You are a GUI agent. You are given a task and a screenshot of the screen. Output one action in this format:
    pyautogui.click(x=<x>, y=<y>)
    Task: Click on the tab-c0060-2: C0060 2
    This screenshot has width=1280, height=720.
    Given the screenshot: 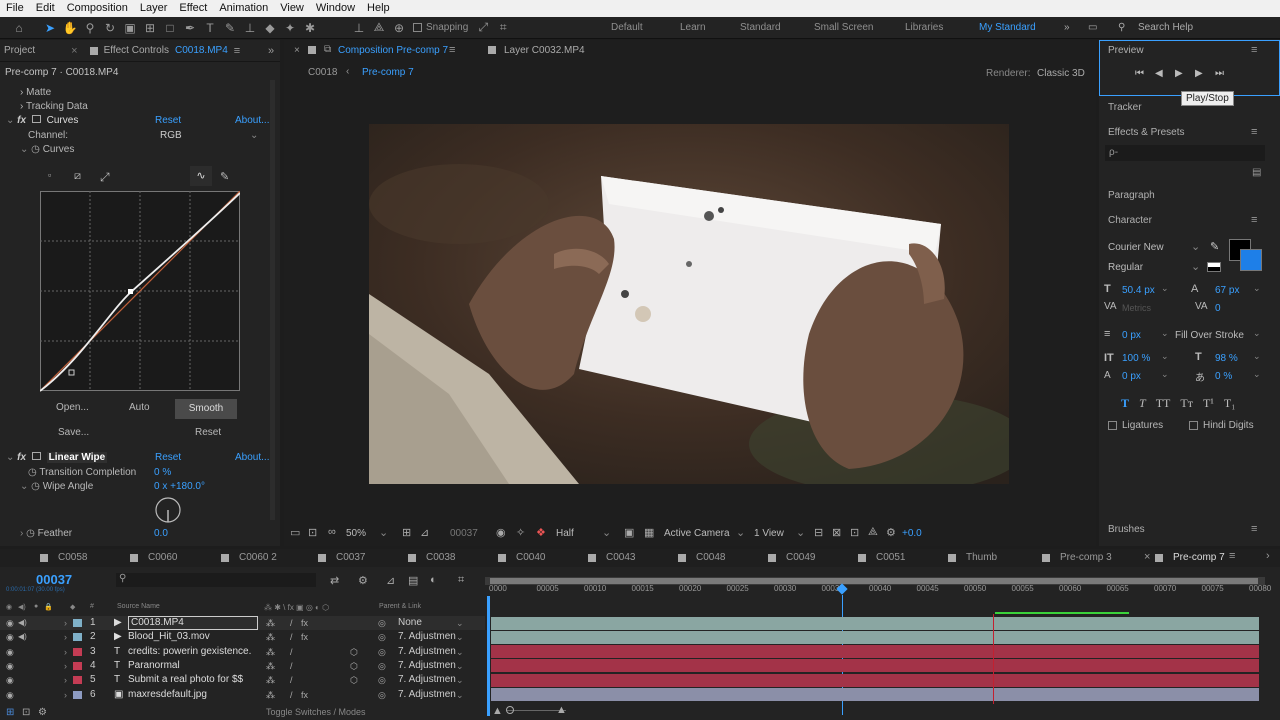 What is the action you would take?
    pyautogui.click(x=258, y=557)
    